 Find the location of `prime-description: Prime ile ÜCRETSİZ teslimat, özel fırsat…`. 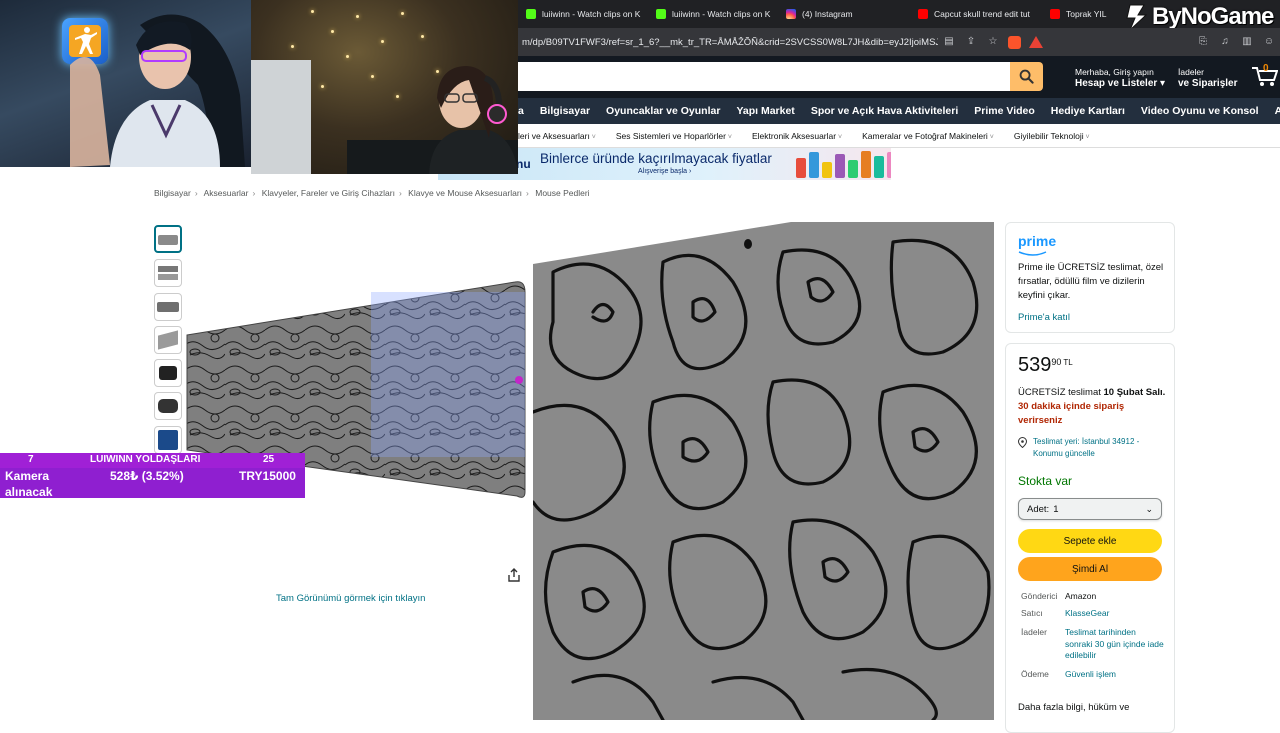

prime-description: Prime ile ÜCRETSİZ teslimat, özel fırsat… is located at coordinates (1091, 281).